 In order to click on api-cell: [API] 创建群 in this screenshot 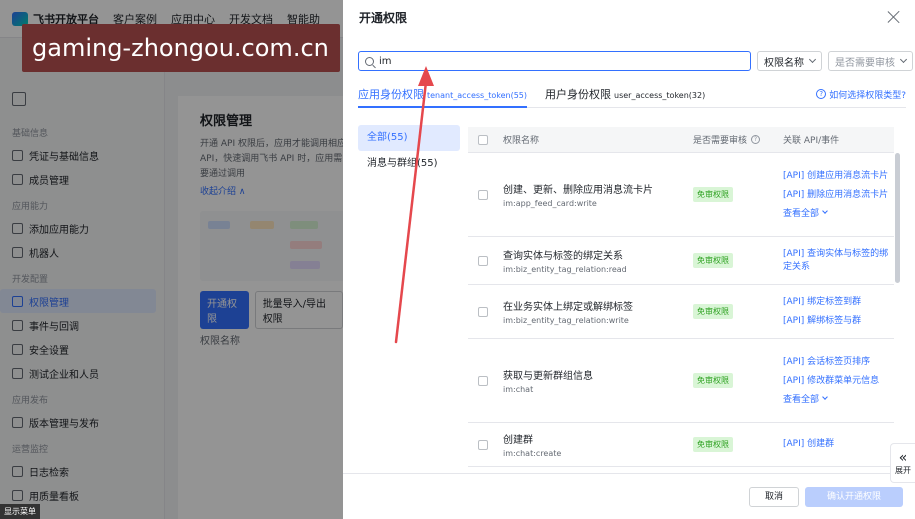, I will do `click(838, 444)`.